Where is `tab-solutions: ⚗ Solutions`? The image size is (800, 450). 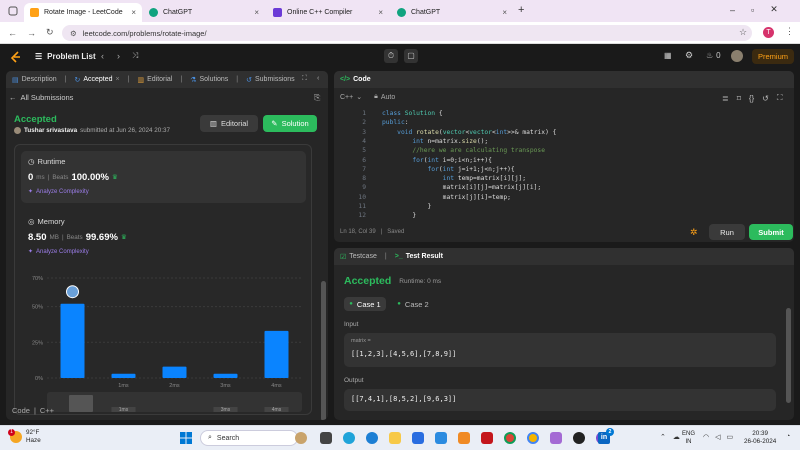 tab-solutions: ⚗ Solutions is located at coordinates (209, 80).